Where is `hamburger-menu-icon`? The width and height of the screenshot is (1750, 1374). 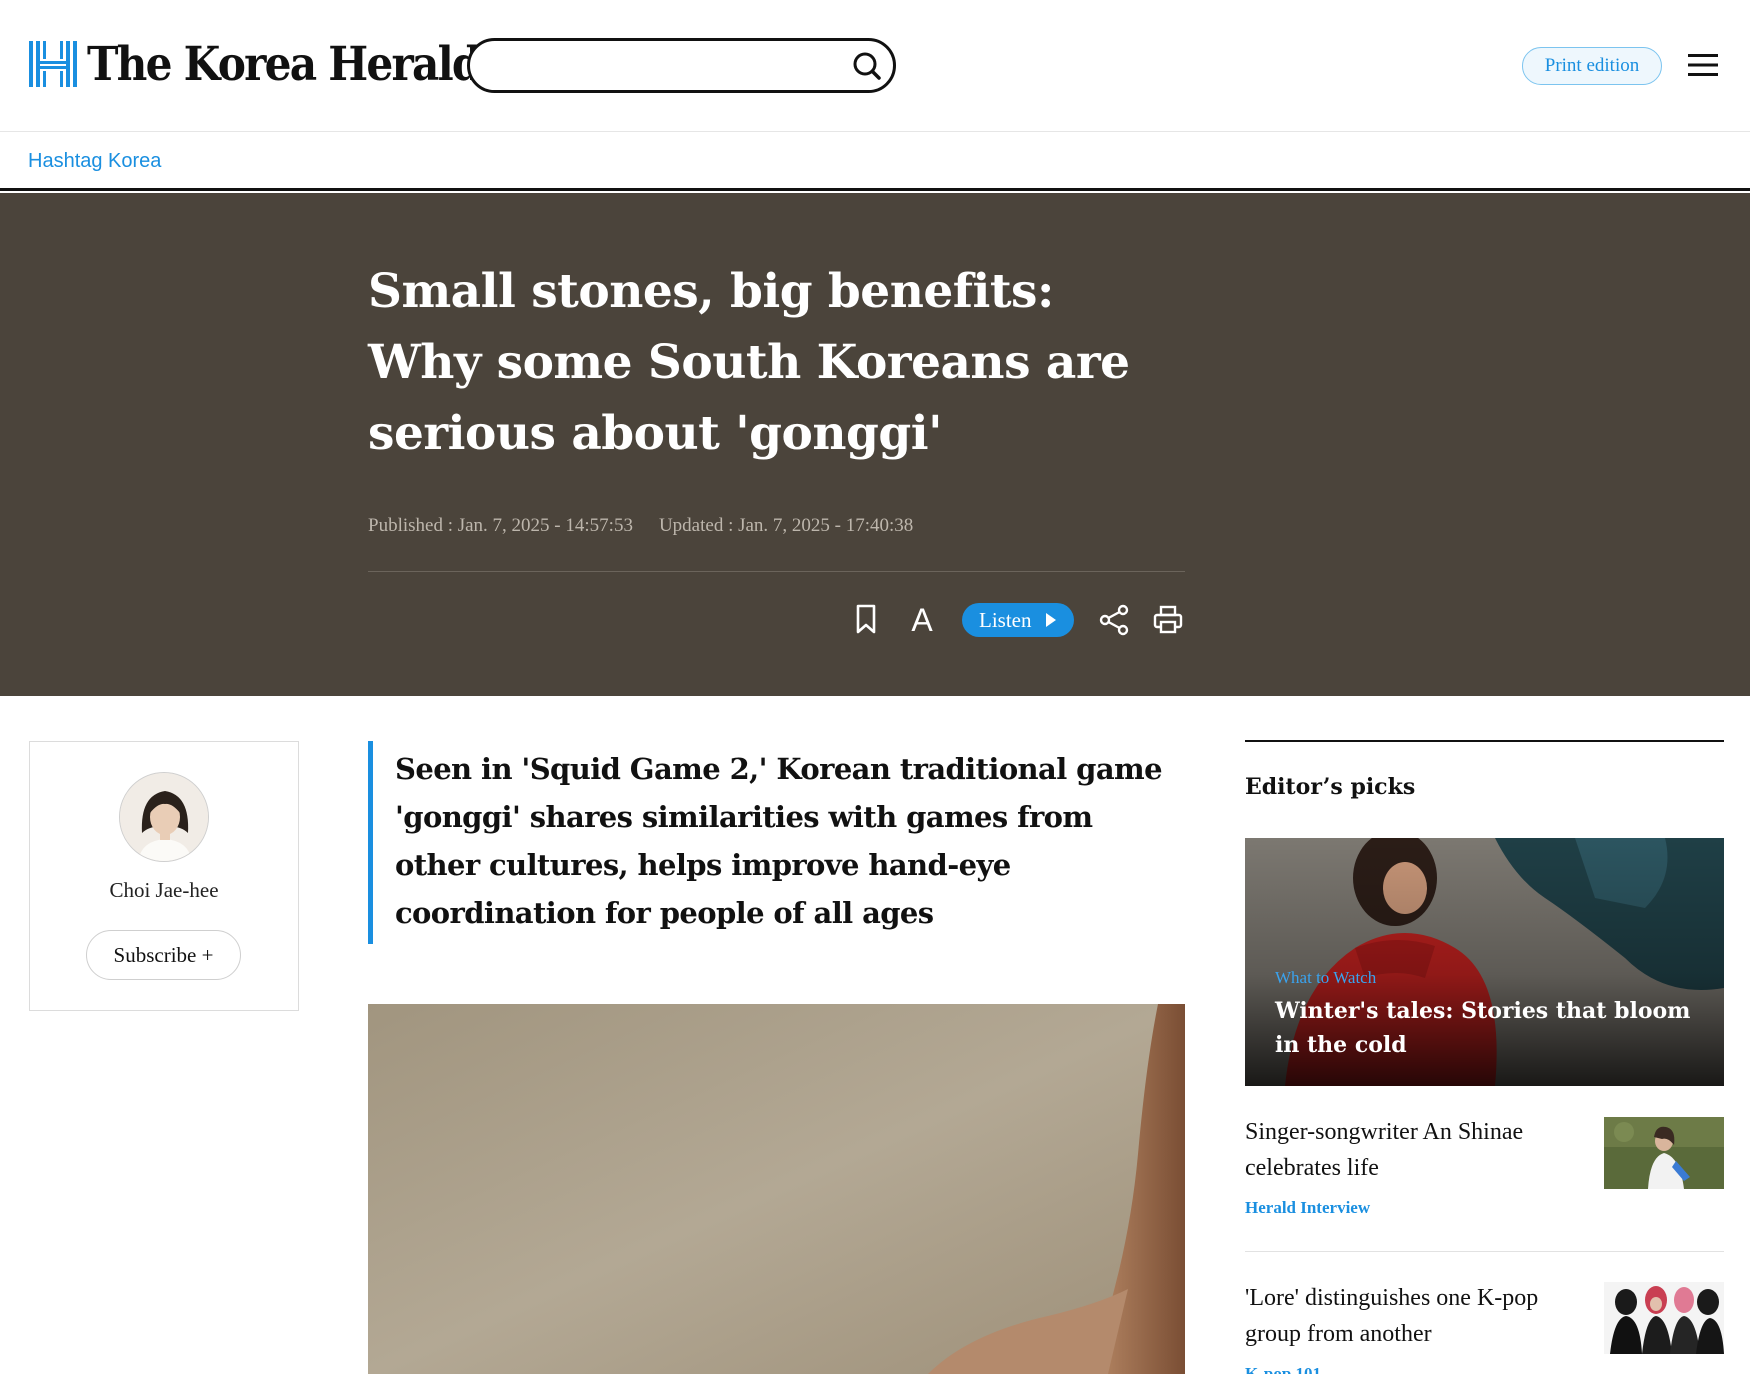
hamburger-menu-icon is located at coordinates (1703, 65).